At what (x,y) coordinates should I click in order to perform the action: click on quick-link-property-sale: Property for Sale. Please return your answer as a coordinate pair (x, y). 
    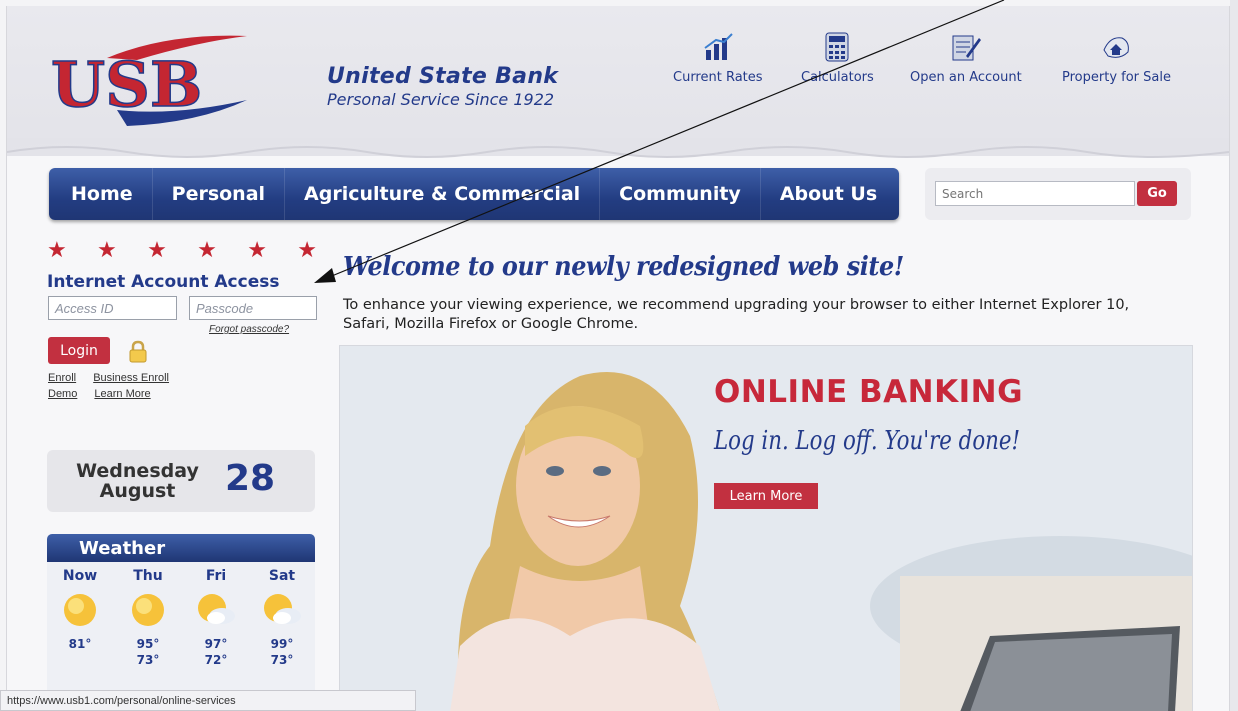
    Looking at the image, I should click on (1116, 57).